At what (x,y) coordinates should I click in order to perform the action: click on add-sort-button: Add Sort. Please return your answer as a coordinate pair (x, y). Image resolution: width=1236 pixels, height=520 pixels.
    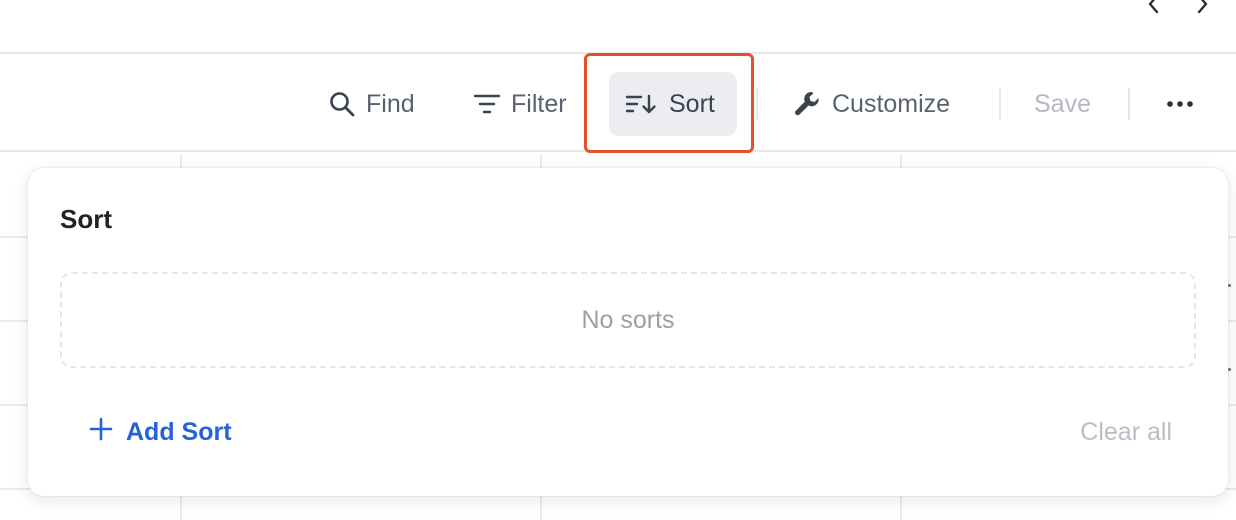
    Looking at the image, I should click on (160, 432).